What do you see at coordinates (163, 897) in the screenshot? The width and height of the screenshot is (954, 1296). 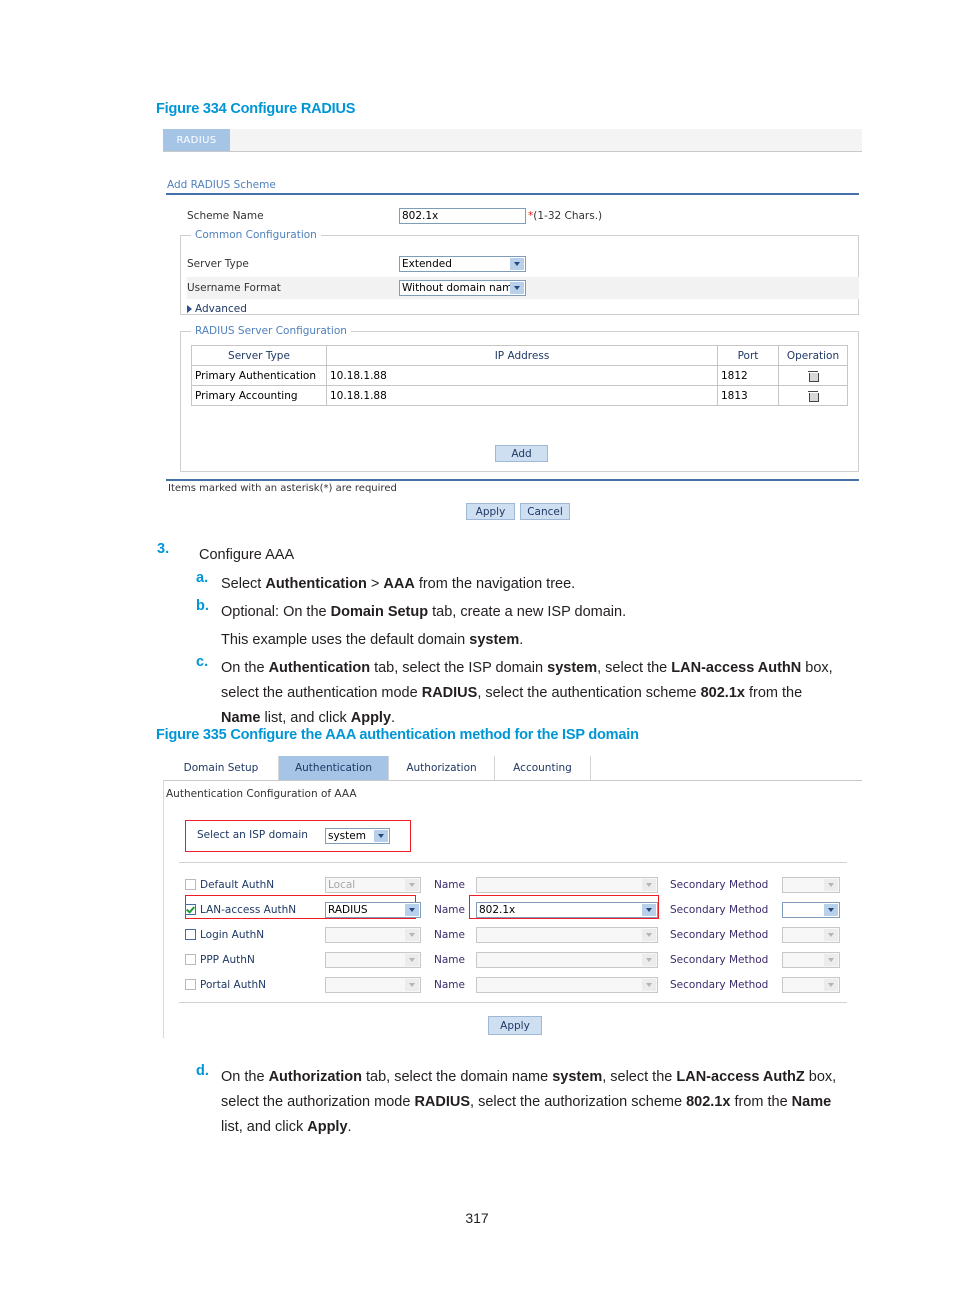 I see `panel-left-border` at bounding box center [163, 897].